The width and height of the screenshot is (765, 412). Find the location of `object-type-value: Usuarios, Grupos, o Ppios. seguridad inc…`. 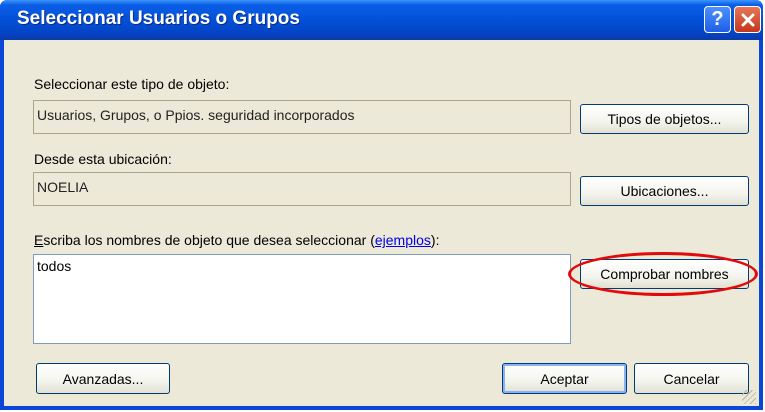

object-type-value: Usuarios, Grupos, o Ppios. seguridad inc… is located at coordinates (196, 115).